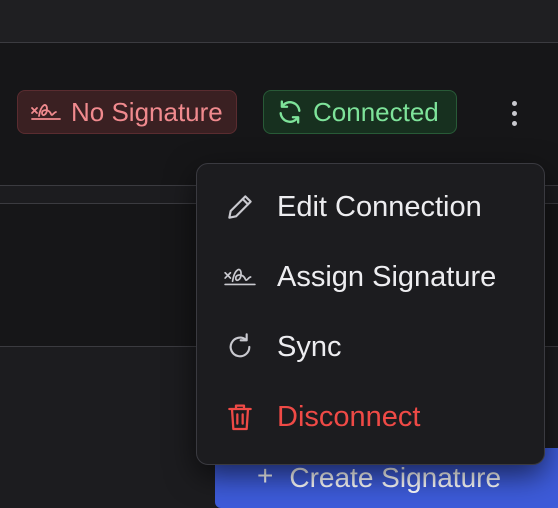  Describe the element at coordinates (147, 111) in the screenshot. I see `no-signature-label: No Signature` at that location.